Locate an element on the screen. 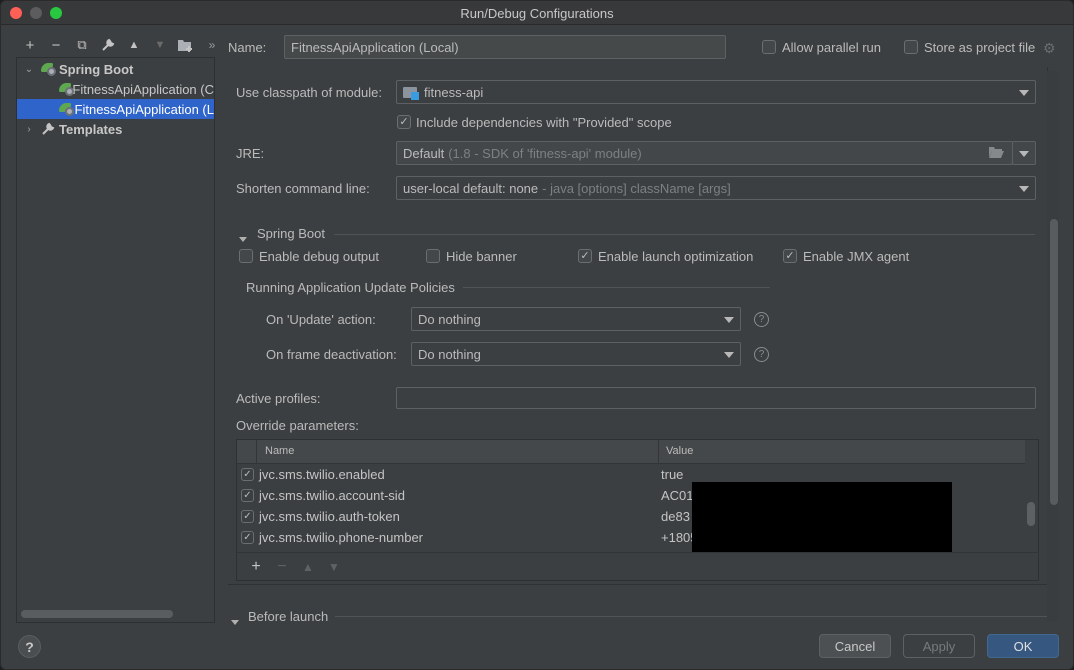 The height and width of the screenshot is (670, 1074). table-vertical-scrollbar is located at coordinates (1031, 514).